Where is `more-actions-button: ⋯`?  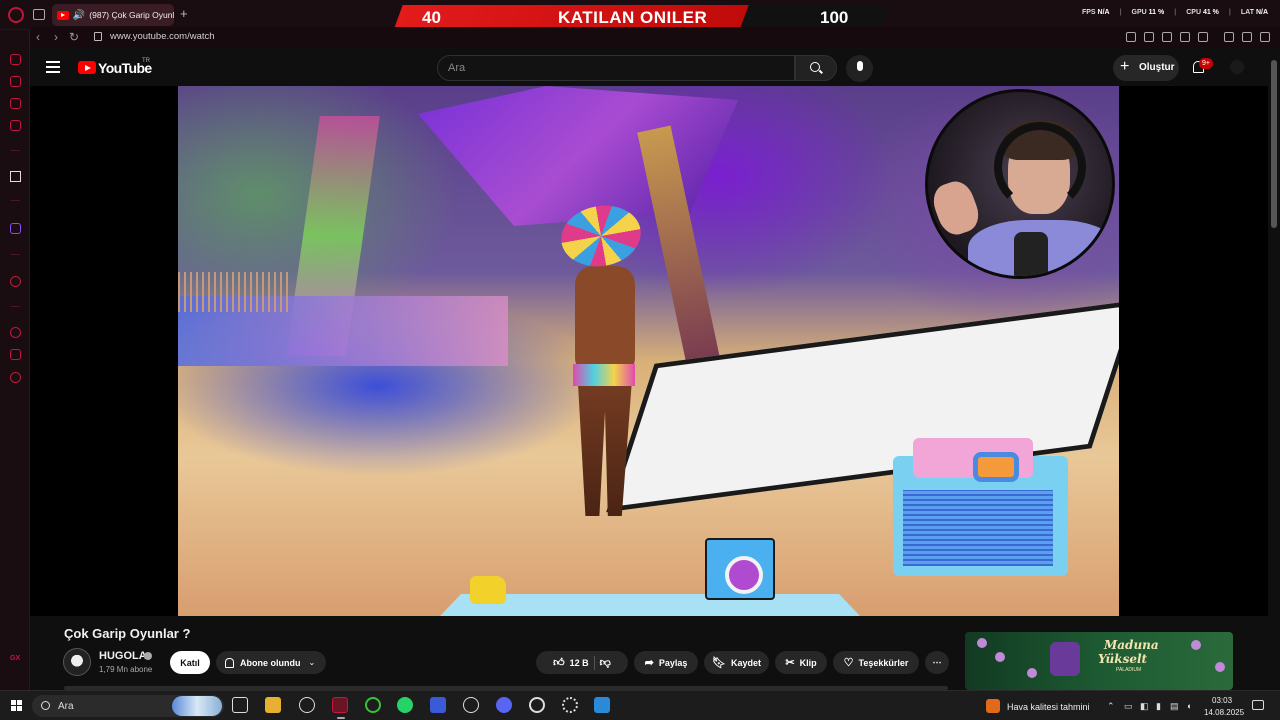 more-actions-button: ⋯ is located at coordinates (937, 662).